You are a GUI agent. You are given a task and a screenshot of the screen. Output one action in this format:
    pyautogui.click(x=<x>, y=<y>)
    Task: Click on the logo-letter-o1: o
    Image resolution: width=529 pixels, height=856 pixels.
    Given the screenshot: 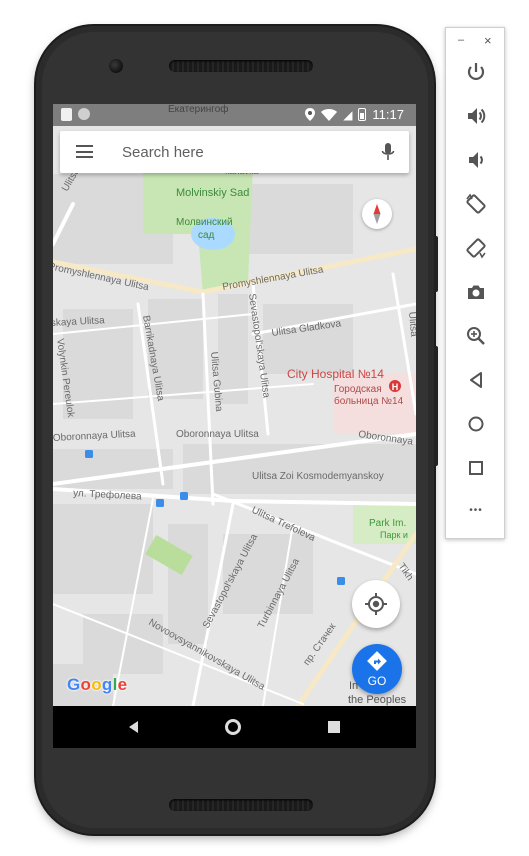 What is the action you would take?
    pyautogui.click(x=86, y=684)
    